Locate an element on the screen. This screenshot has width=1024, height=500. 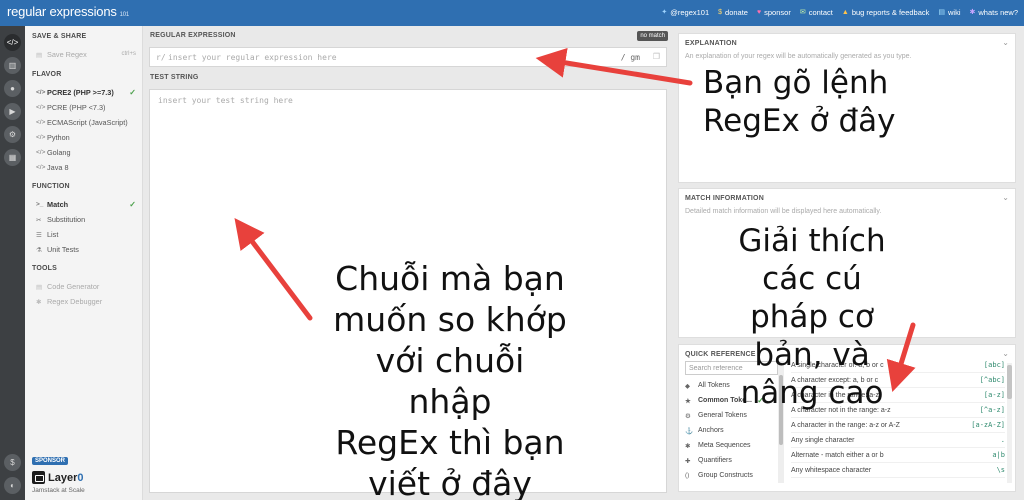
reference-token: a|b is located at coordinates (998, 455).